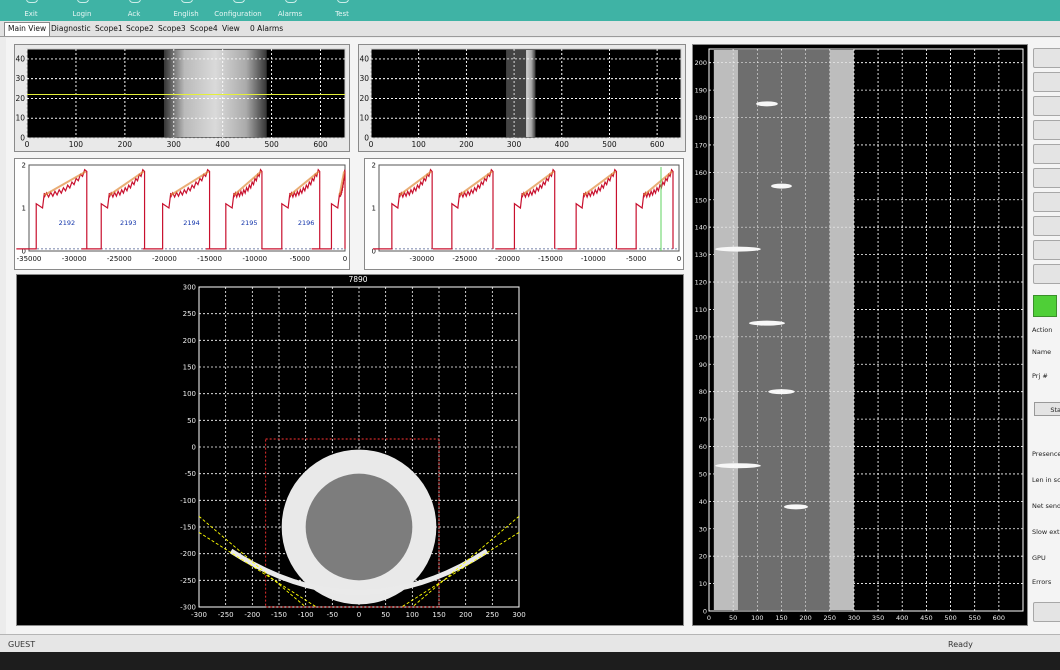 Image resolution: width=1060 pixels, height=670 pixels. What do you see at coordinates (359, 615) in the screenshot?
I see `ct-slice-x-tick: 0` at bounding box center [359, 615].